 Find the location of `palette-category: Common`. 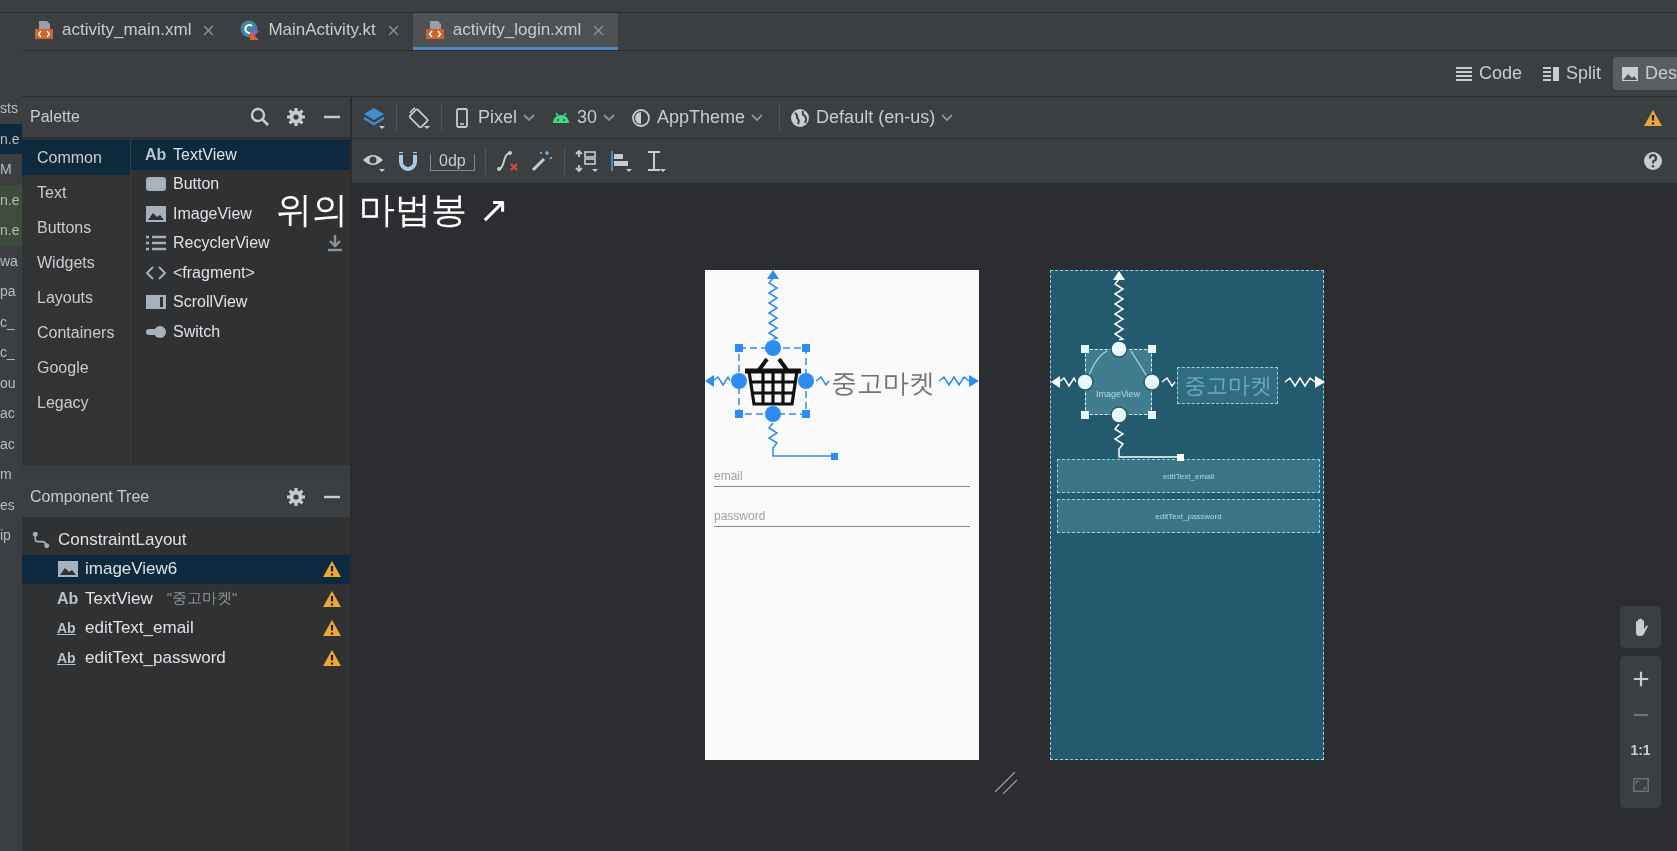

palette-category: Common is located at coordinates (76, 157).